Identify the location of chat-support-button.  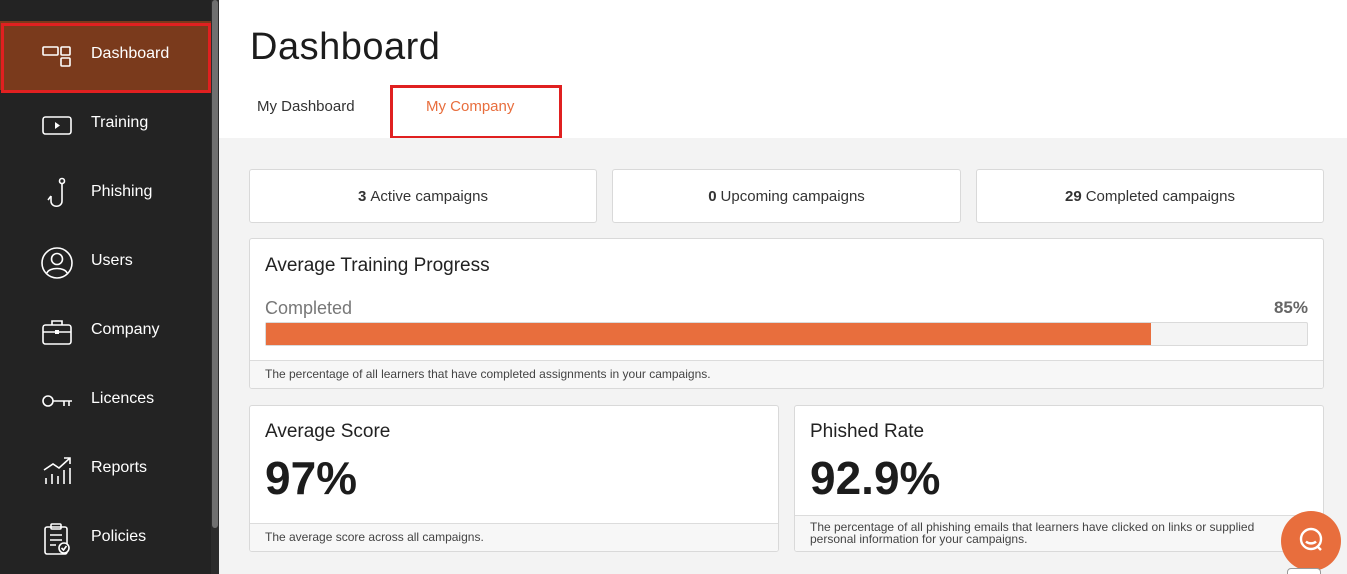
(1311, 541).